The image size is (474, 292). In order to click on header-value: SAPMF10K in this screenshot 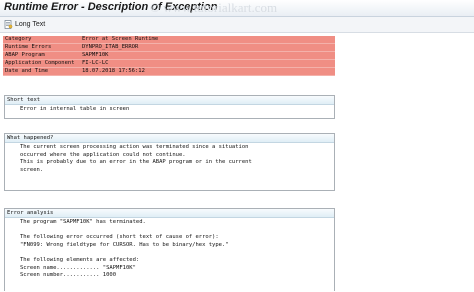, I will do `click(207, 55)`.